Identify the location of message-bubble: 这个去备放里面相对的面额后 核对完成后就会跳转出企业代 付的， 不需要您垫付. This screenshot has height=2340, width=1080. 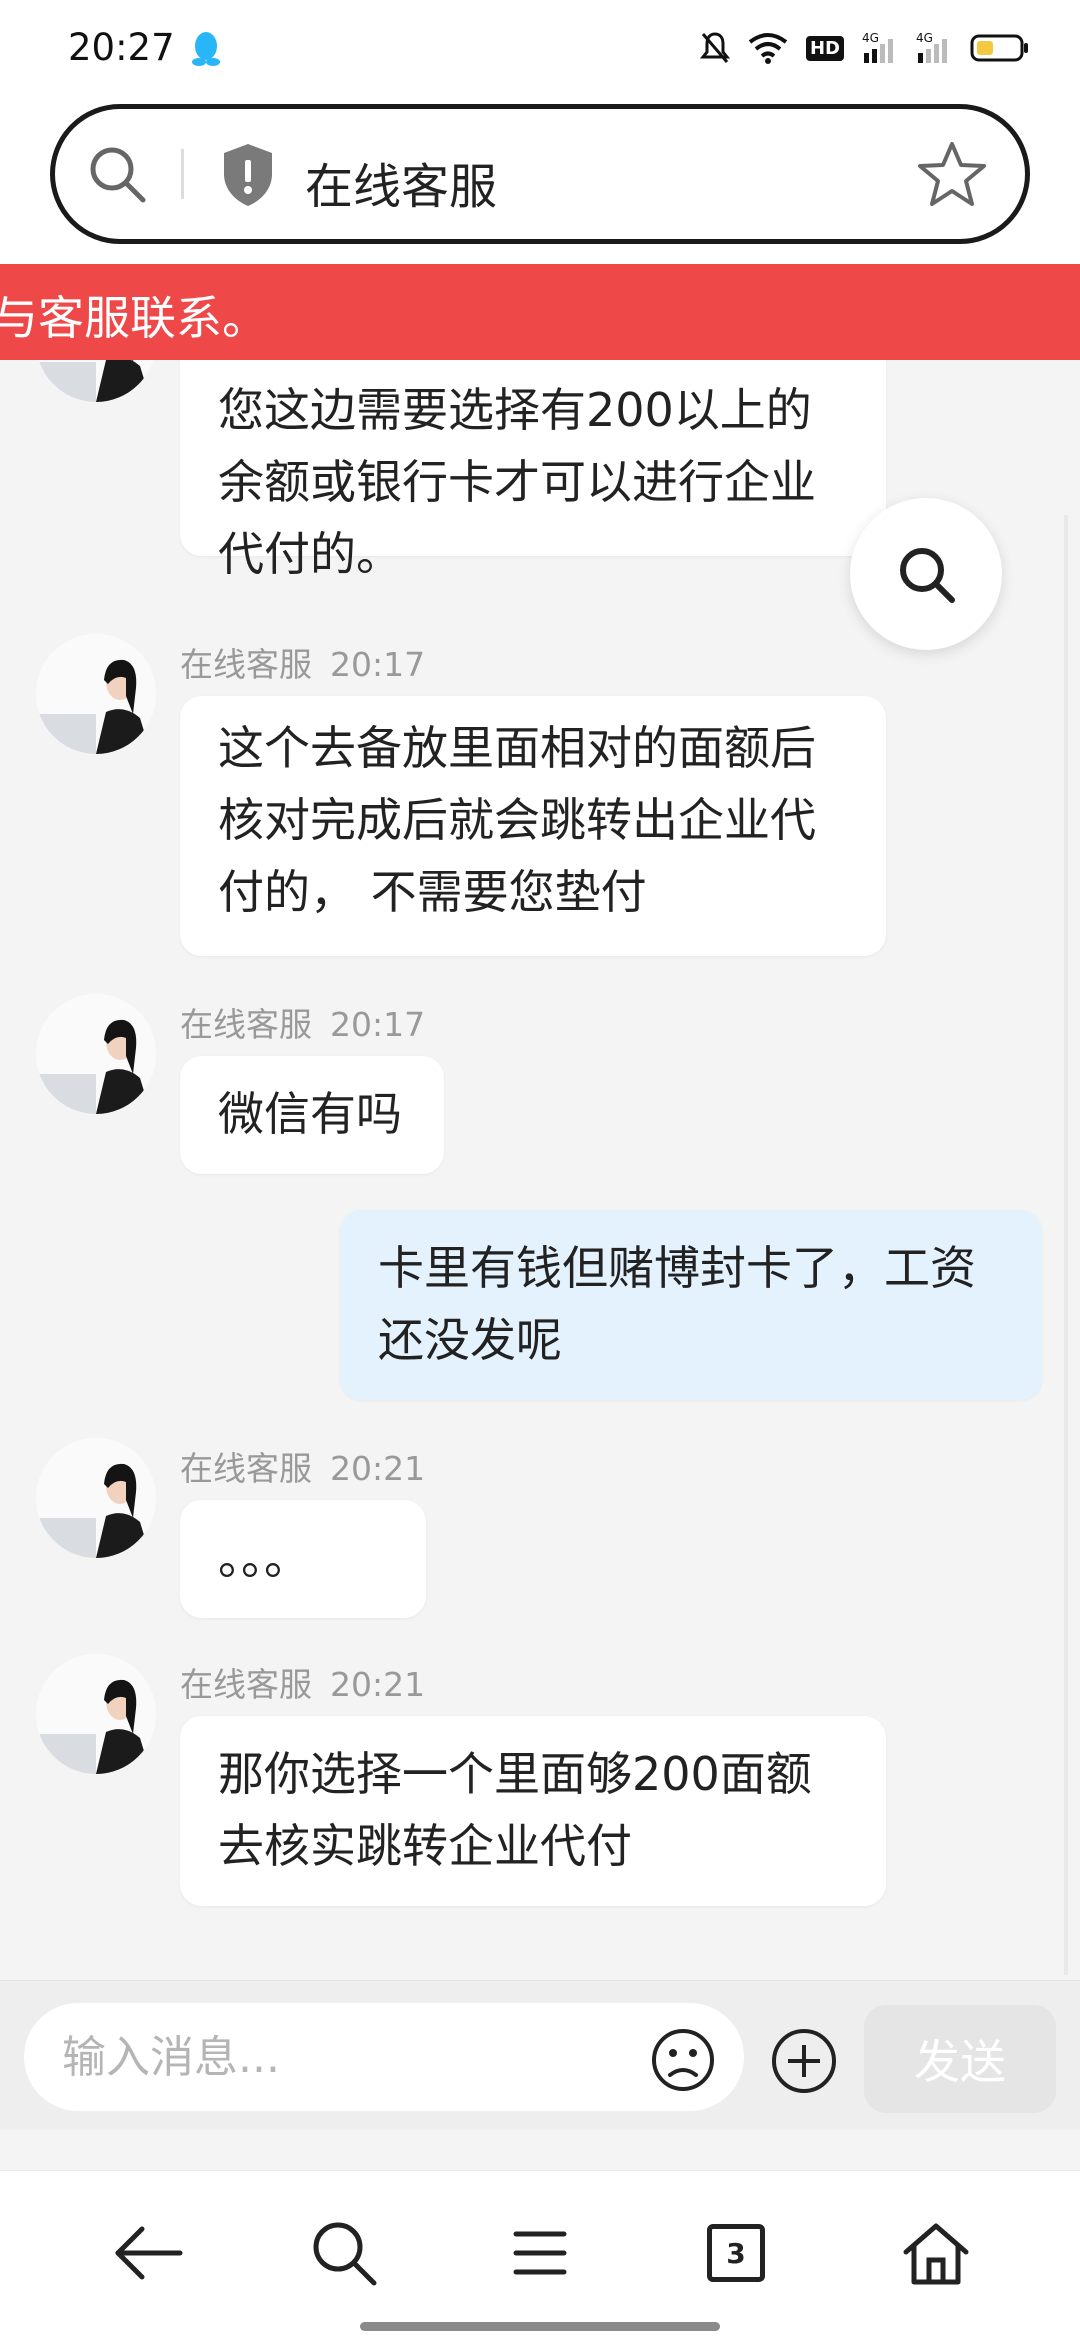
(533, 826).